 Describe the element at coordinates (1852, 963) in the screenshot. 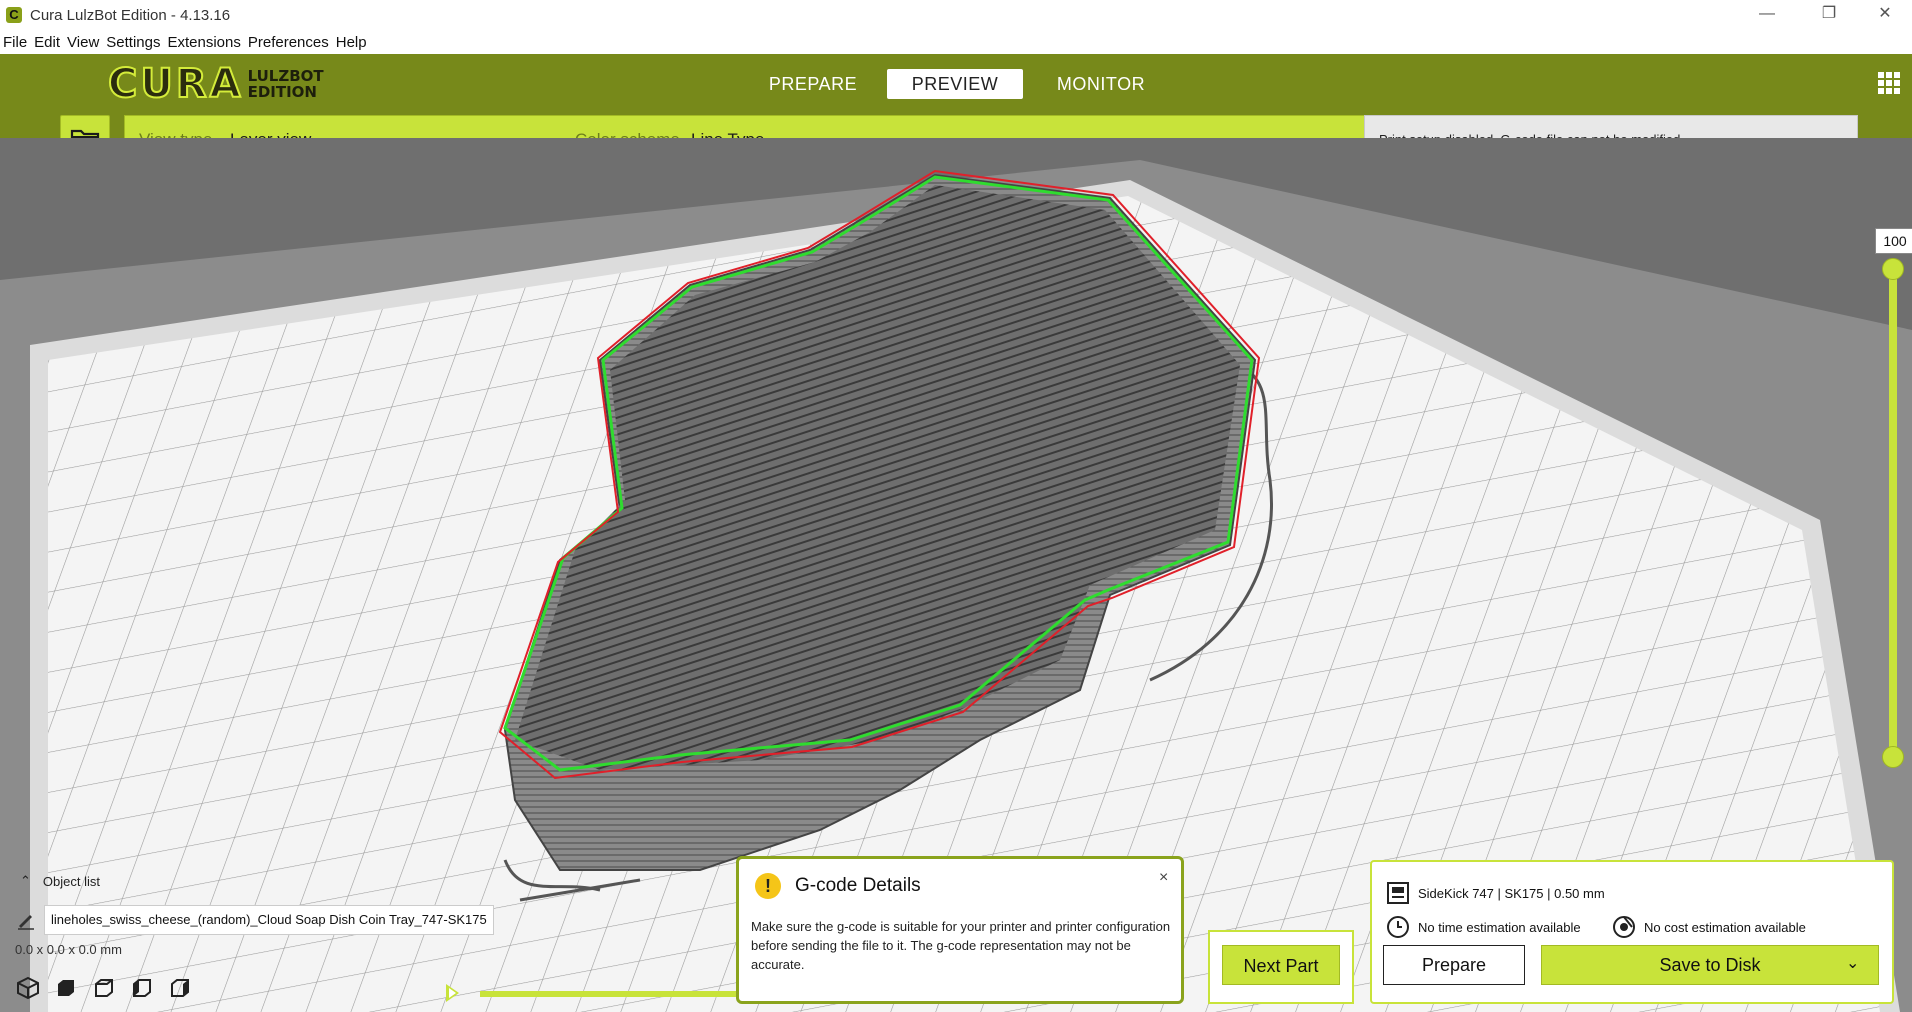

I see `chevron-down-icon: ⌄` at that location.